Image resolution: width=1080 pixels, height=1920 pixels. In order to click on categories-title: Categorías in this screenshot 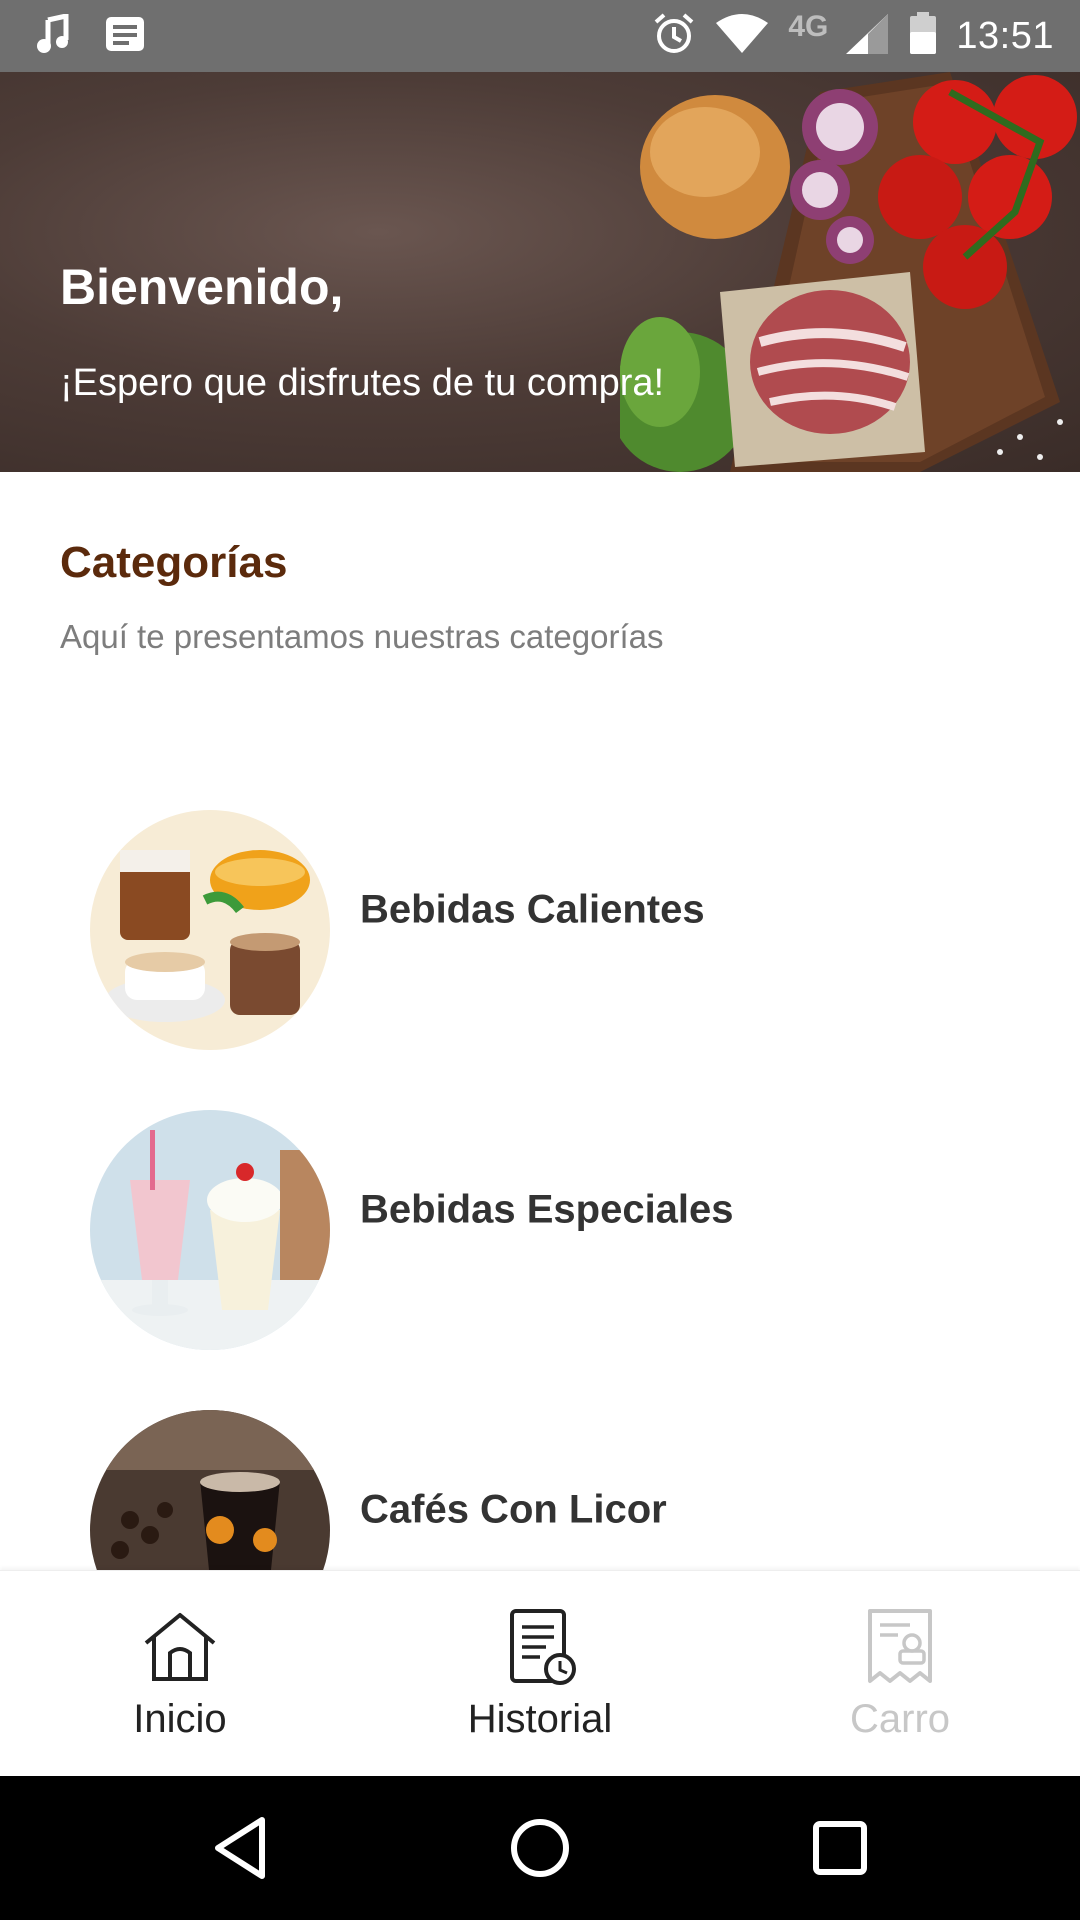, I will do `click(174, 562)`.